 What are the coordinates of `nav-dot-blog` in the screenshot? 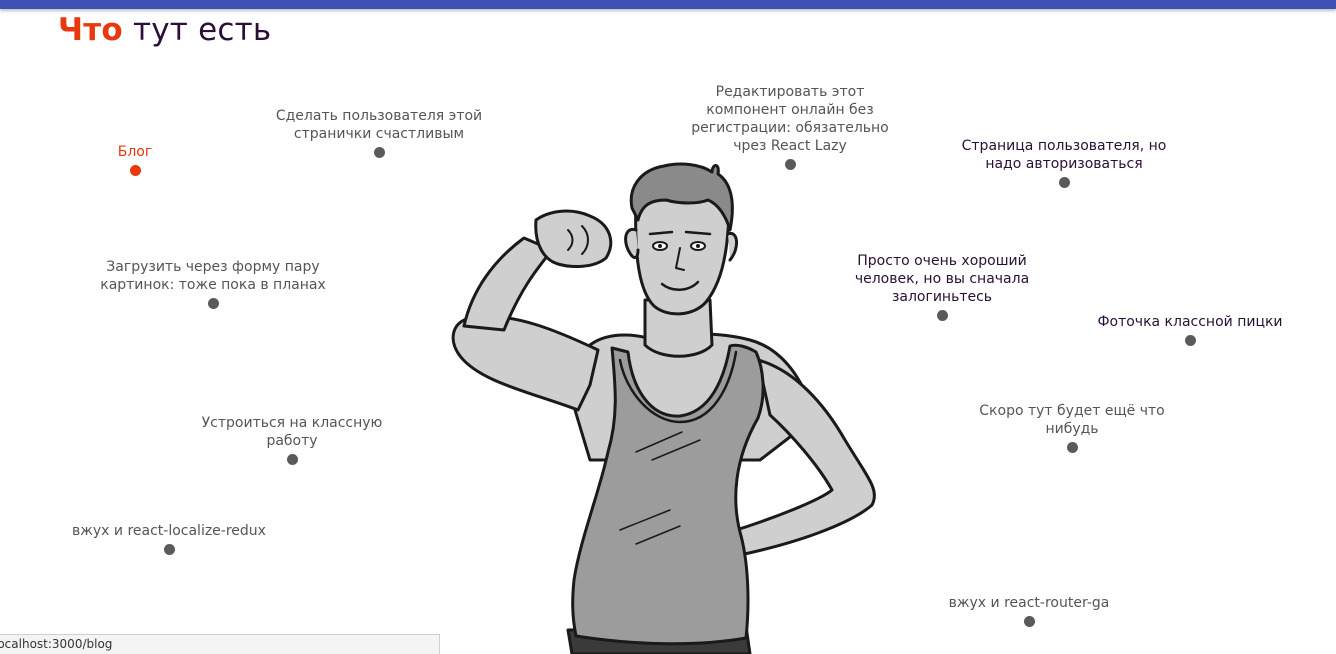 It's located at (135, 170).